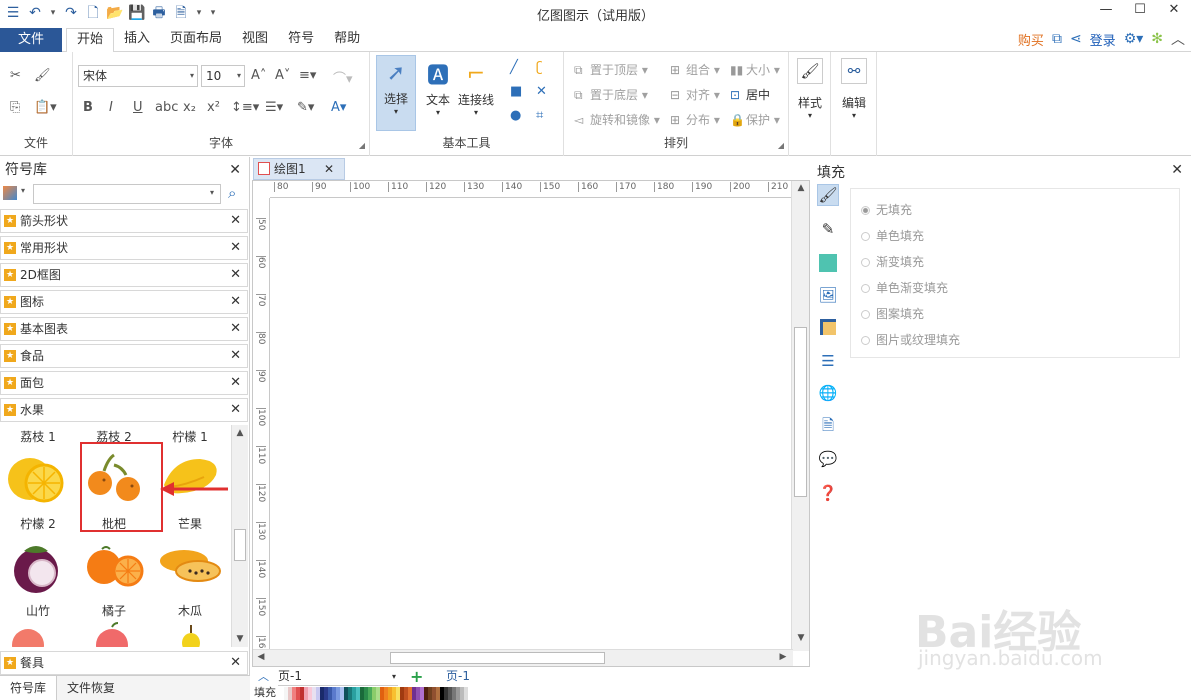  Describe the element at coordinates (31, 40) in the screenshot. I see `tab-file: 文件` at that location.